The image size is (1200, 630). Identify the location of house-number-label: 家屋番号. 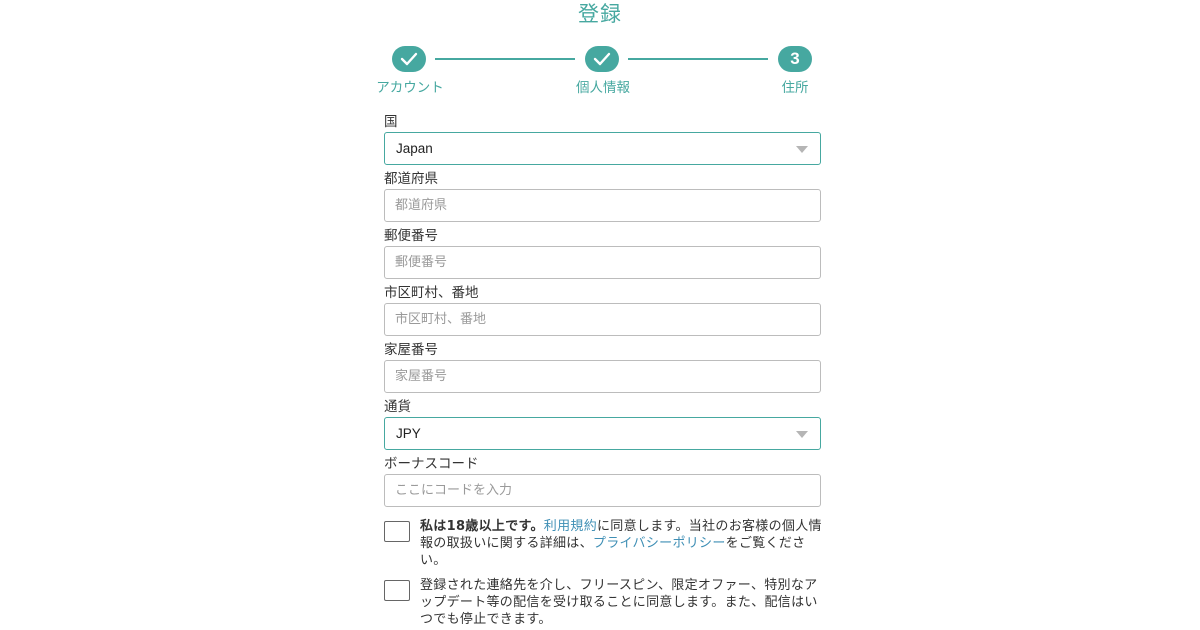
(411, 350).